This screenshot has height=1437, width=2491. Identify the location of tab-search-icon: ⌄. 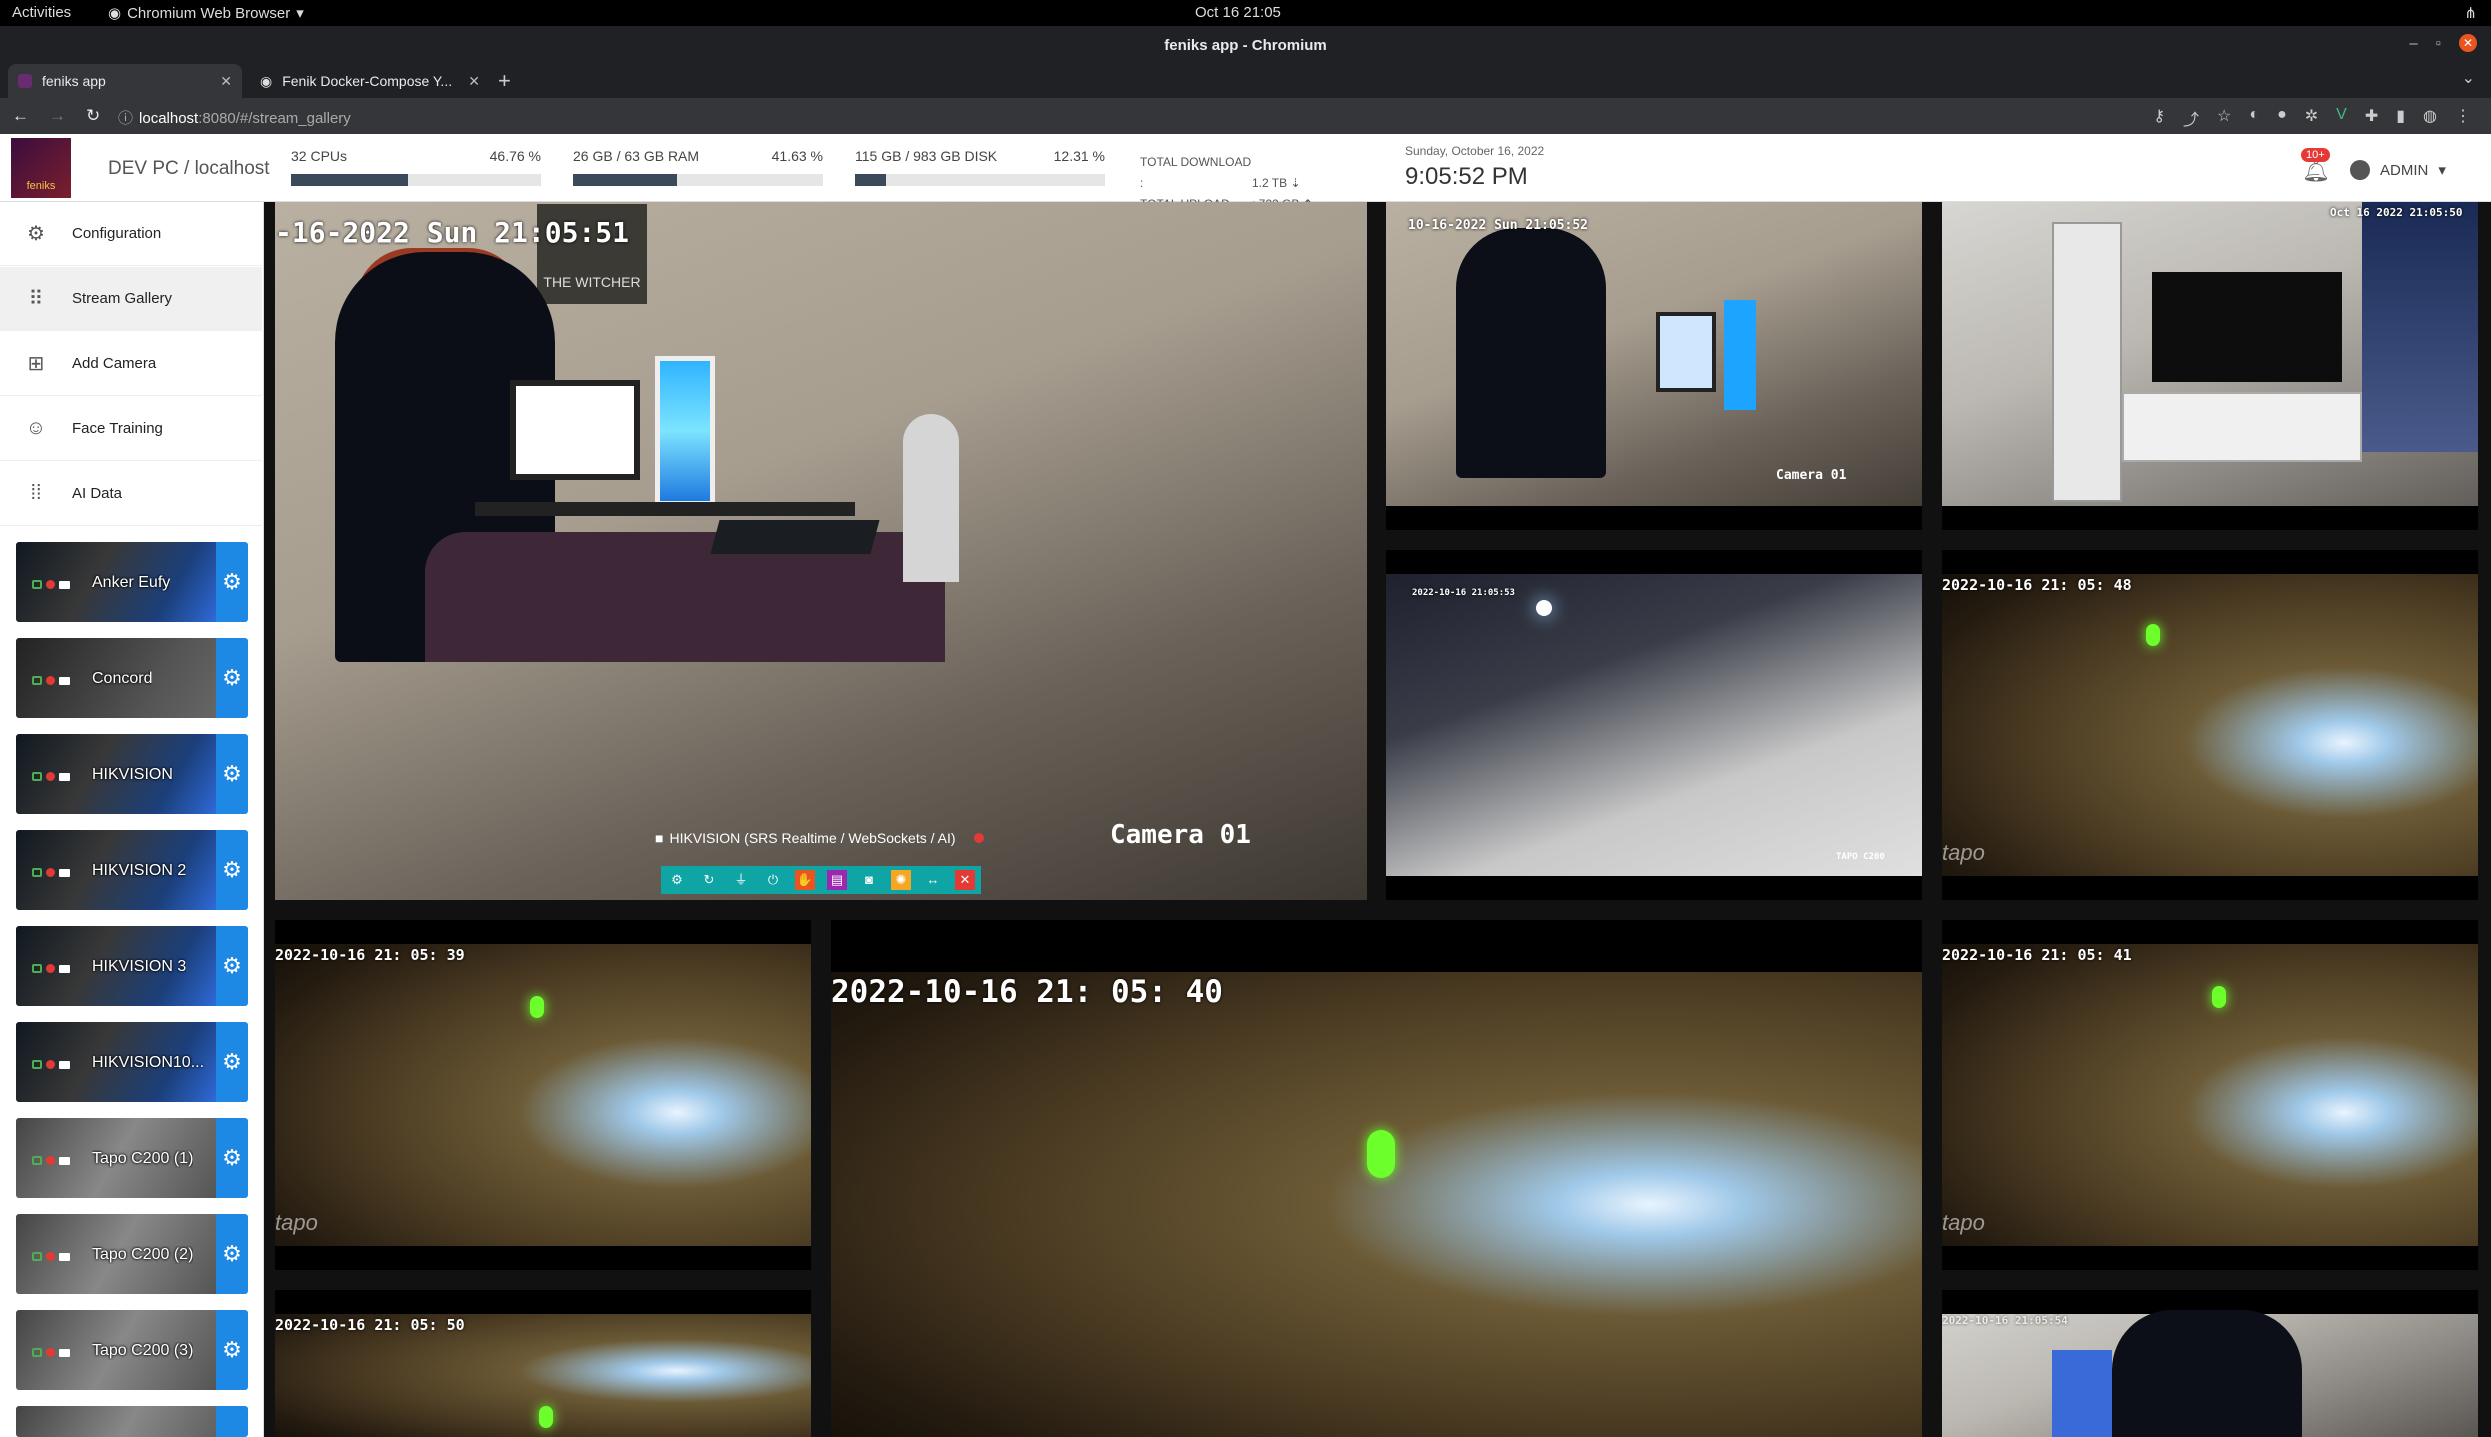
(2468, 78).